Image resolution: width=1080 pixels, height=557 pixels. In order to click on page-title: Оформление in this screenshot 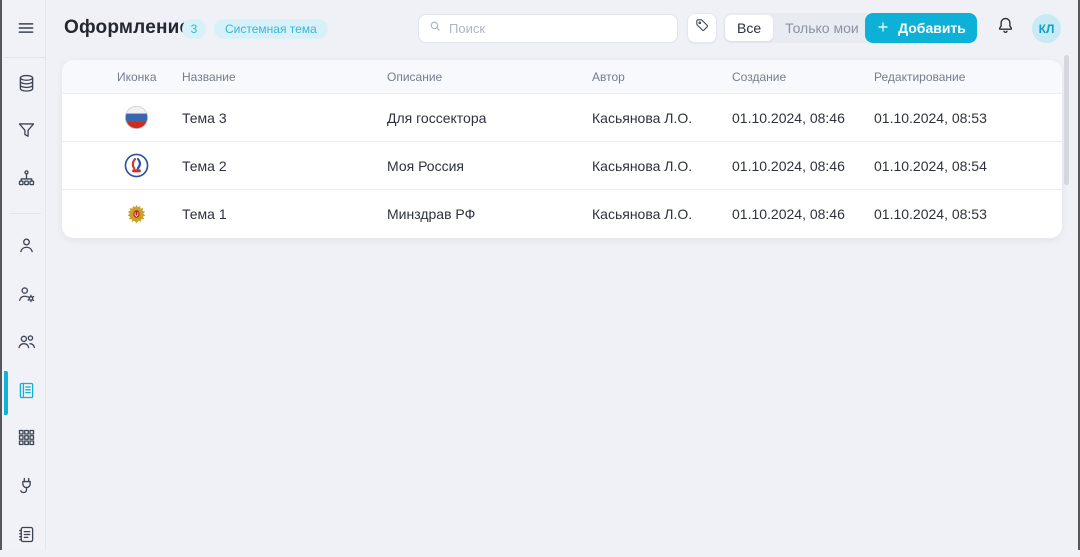, I will do `click(127, 27)`.